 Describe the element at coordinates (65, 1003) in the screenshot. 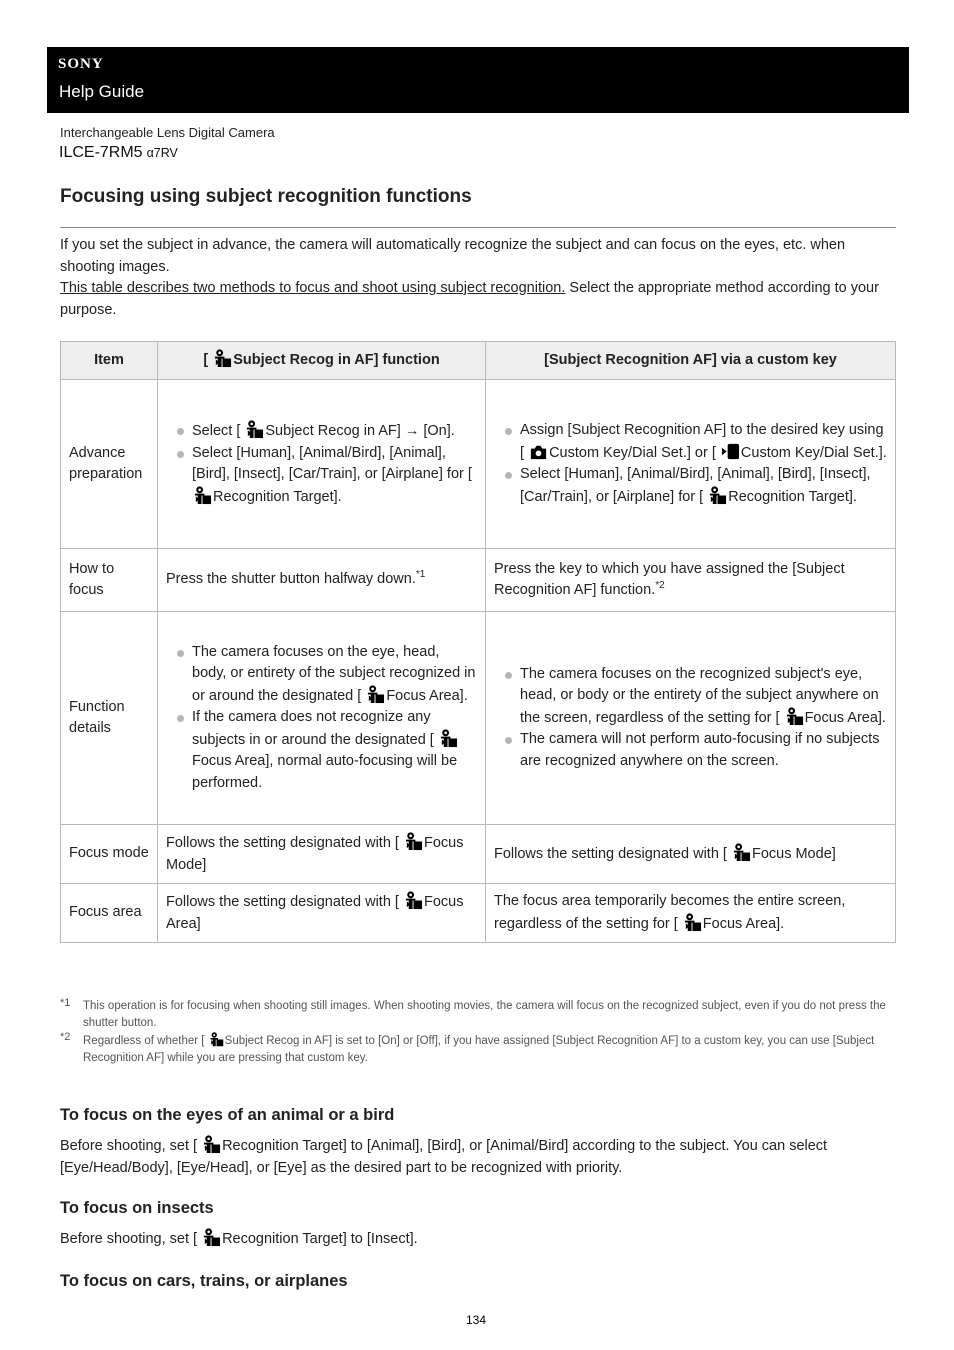

I see `footnote-mark: *1` at that location.